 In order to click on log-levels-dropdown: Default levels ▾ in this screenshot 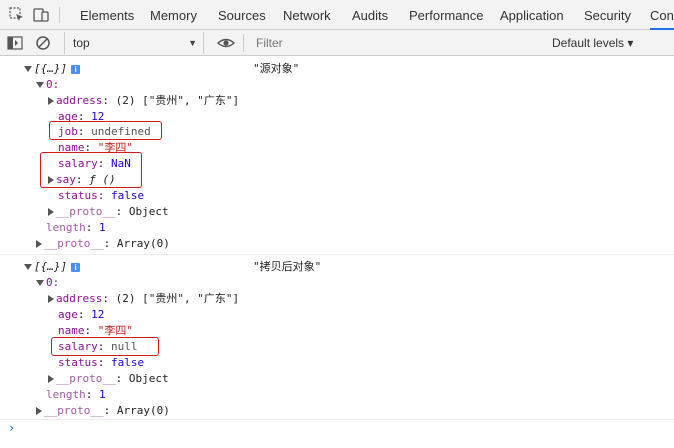, I will do `click(592, 43)`.